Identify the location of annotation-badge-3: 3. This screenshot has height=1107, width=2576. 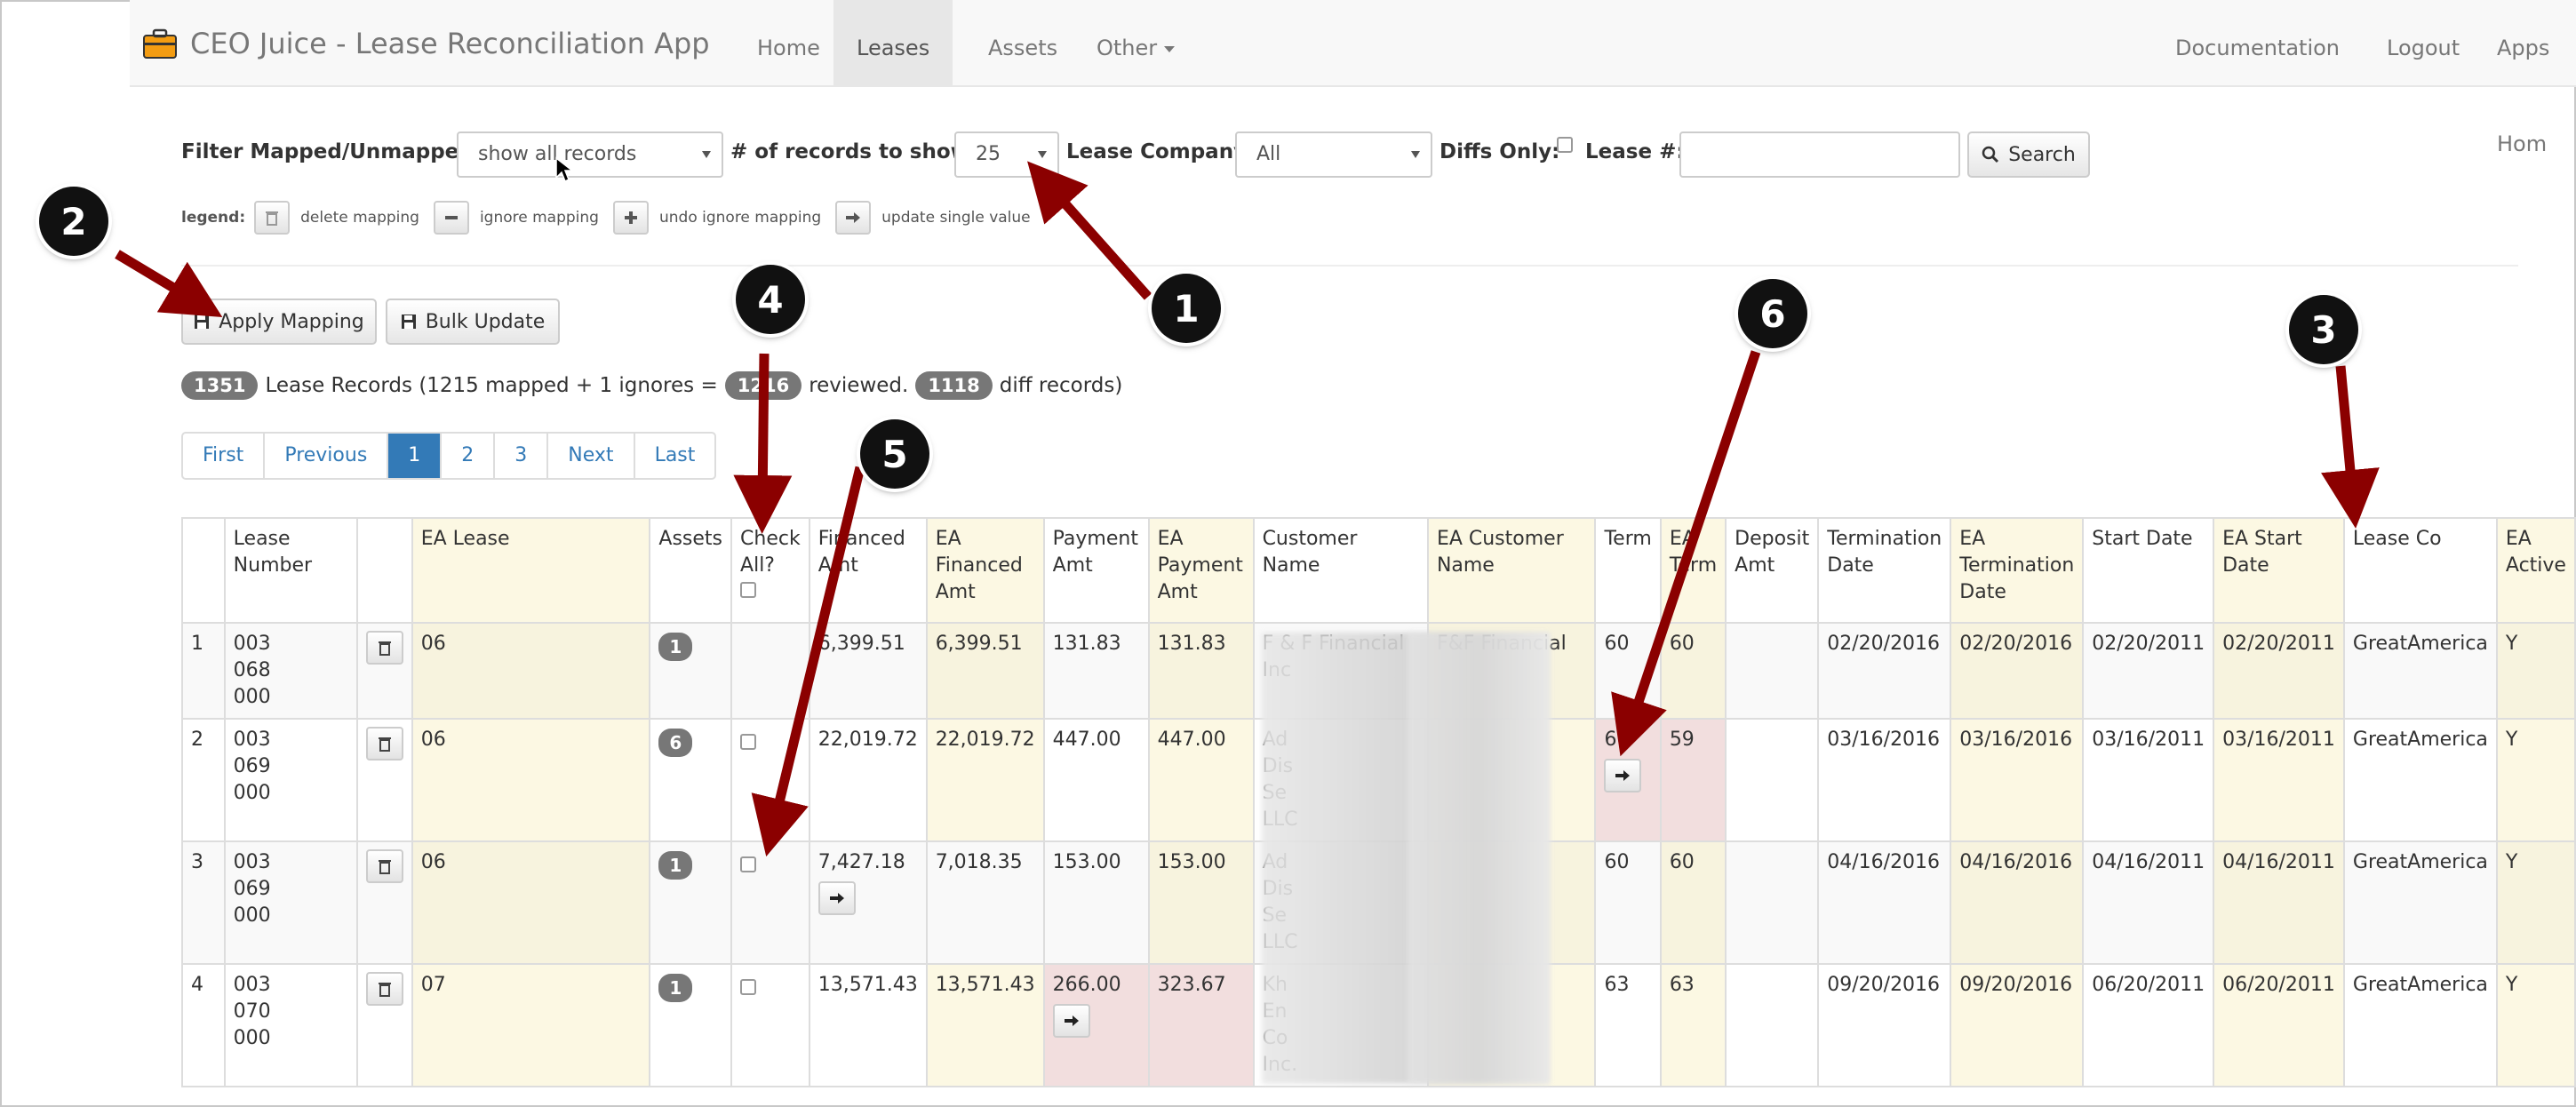
(2323, 329).